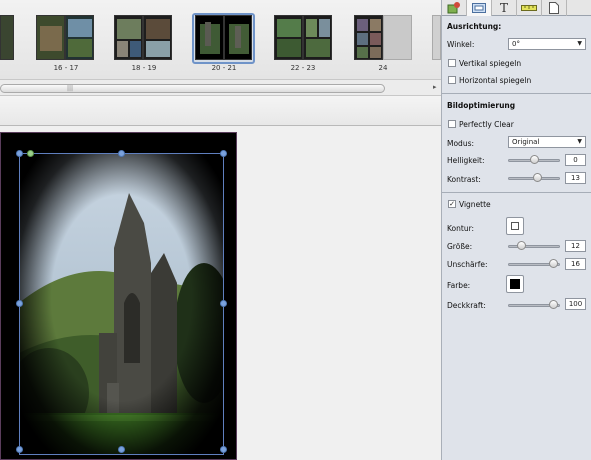 The width and height of the screenshot is (591, 460). What do you see at coordinates (435, 87) in the screenshot?
I see `scroll-right-arrow-icon: ▸` at bounding box center [435, 87].